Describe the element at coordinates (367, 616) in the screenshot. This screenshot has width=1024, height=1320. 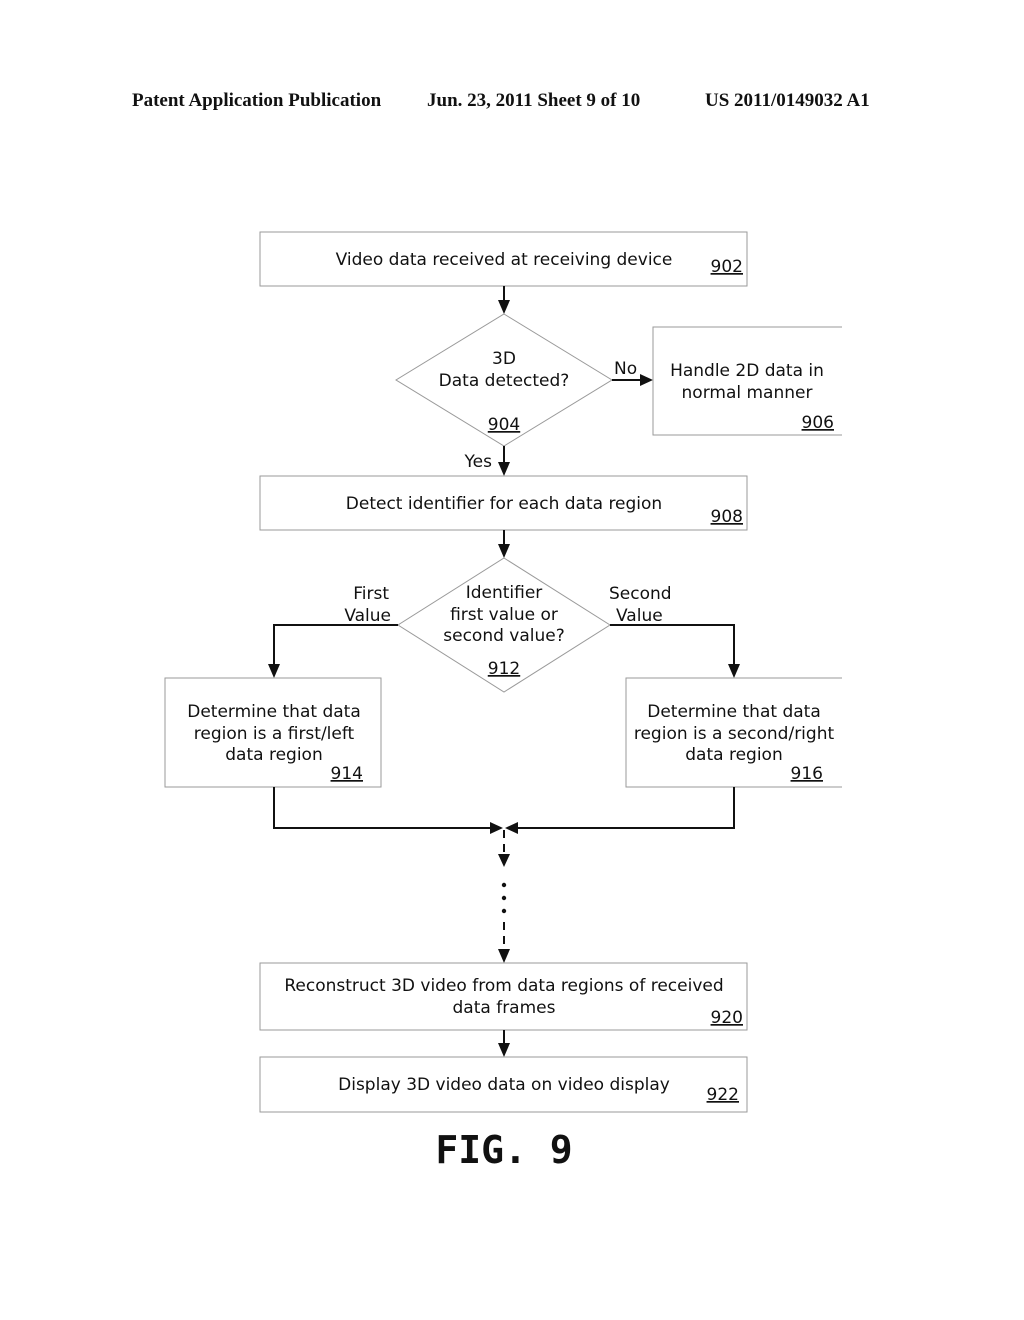
I see `edge-label-first-2: Value` at that location.